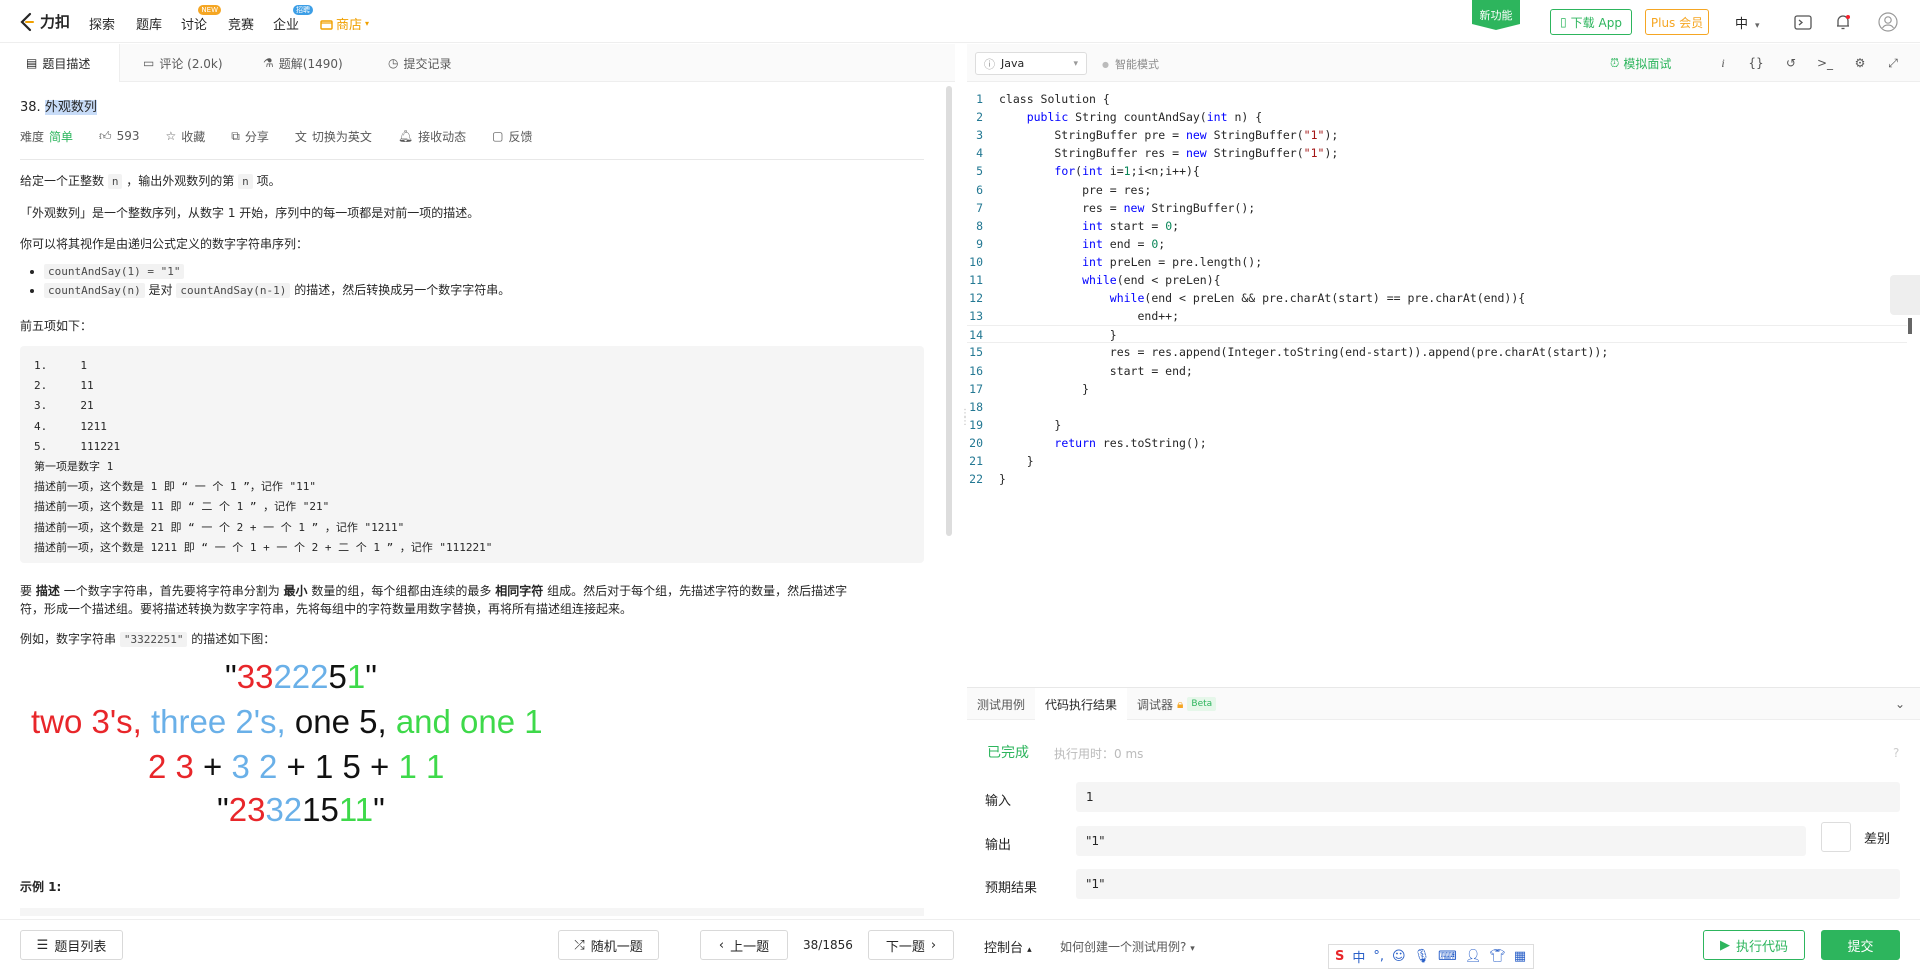  I want to click on mock-interview-button: ⏰︎ 模拟面试, so click(1640, 63).